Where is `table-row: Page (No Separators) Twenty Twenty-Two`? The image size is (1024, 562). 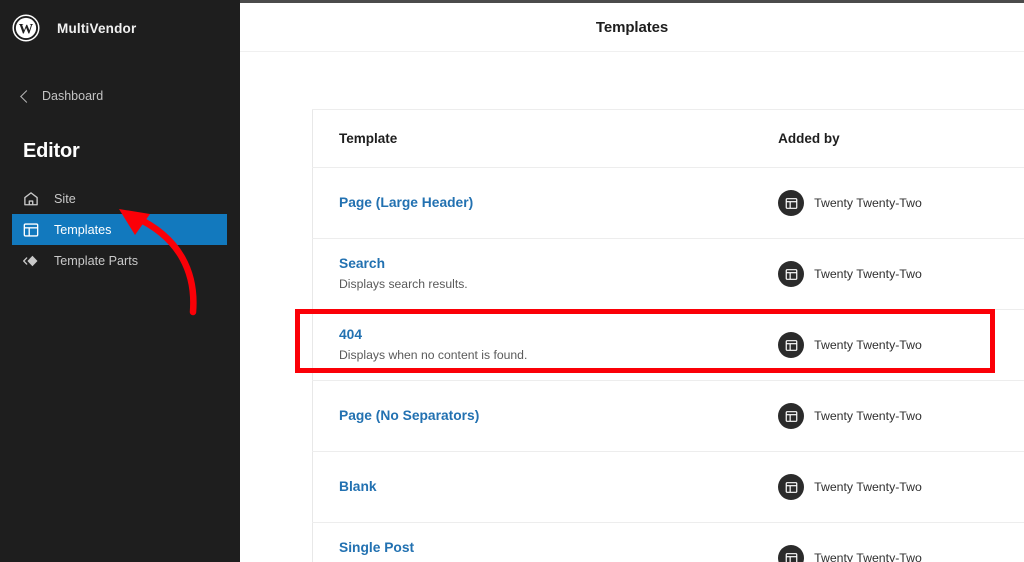
table-row: Page (No Separators) Twenty Twenty-Two is located at coordinates (668, 416).